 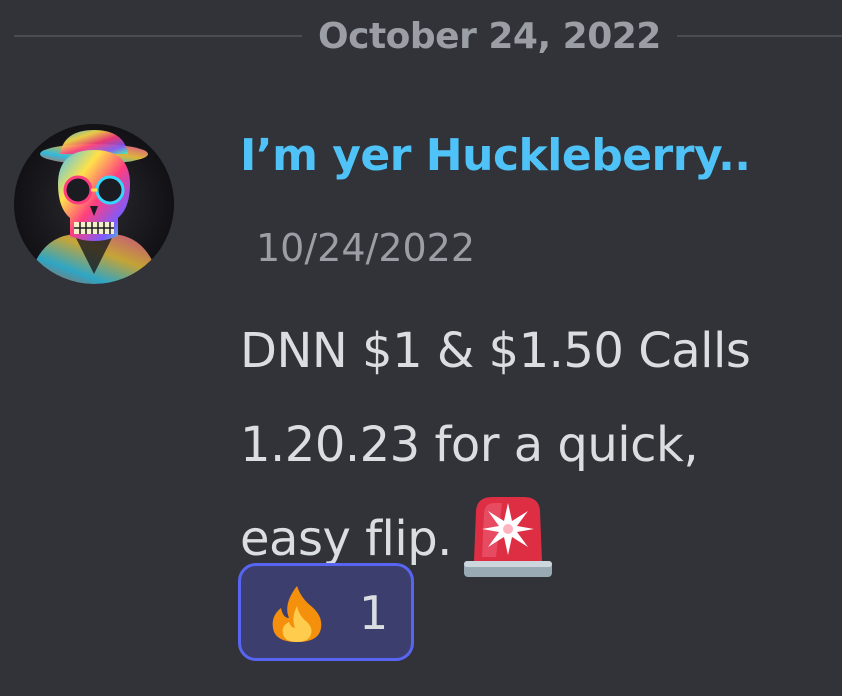 What do you see at coordinates (346, 539) in the screenshot?
I see `message-line: easy flip.` at bounding box center [346, 539].